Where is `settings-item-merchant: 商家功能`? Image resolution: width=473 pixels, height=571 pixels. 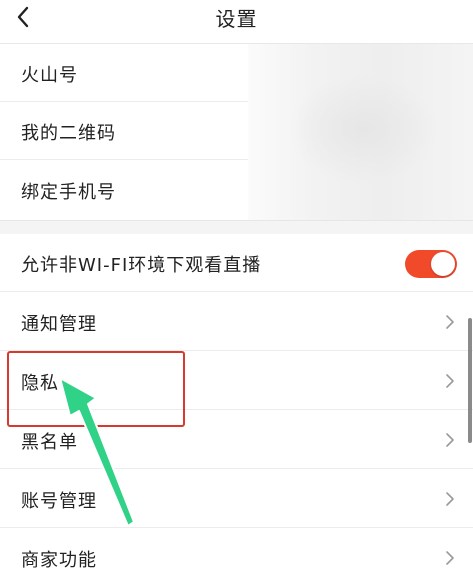
settings-item-merchant: 商家功能 is located at coordinates (236, 550).